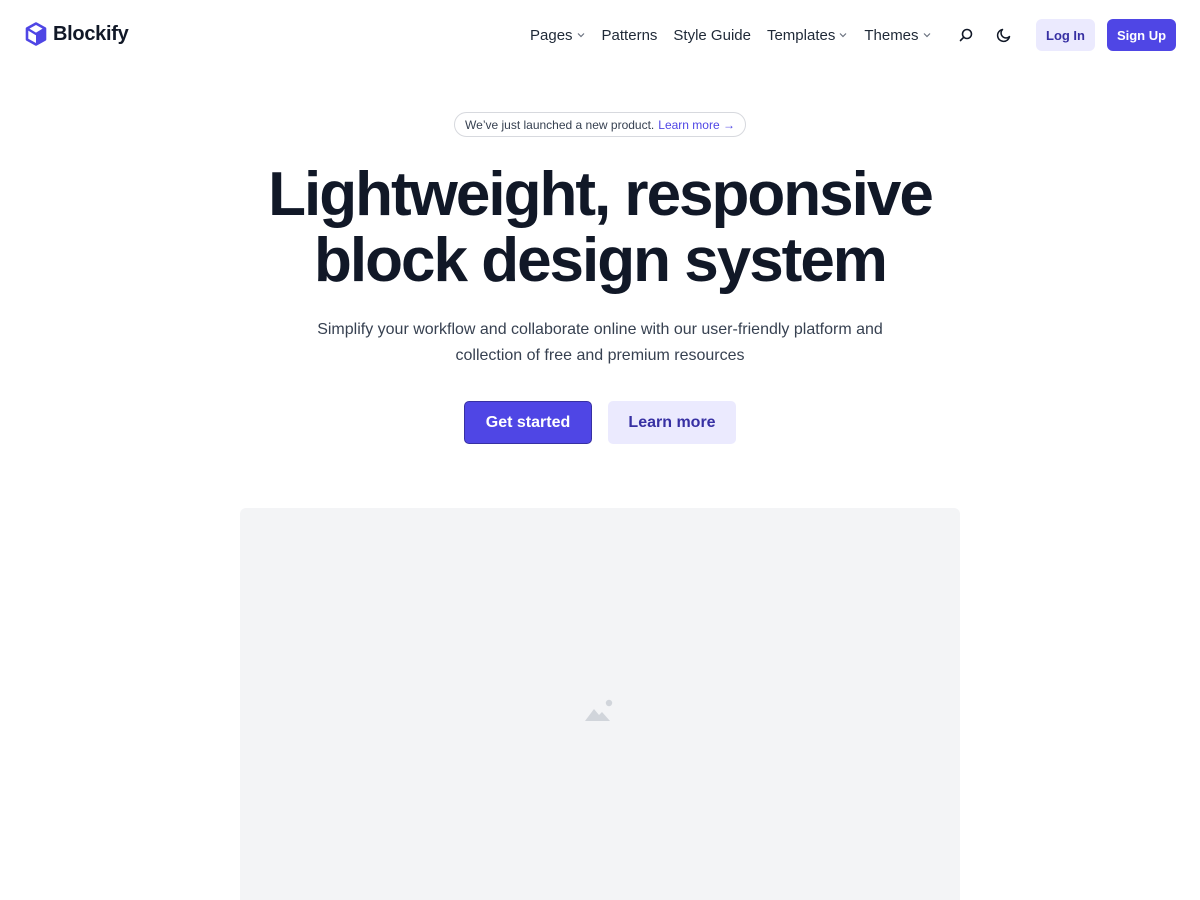 Image resolution: width=1200 pixels, height=900 pixels. I want to click on login-button: Log In, so click(1065, 35).